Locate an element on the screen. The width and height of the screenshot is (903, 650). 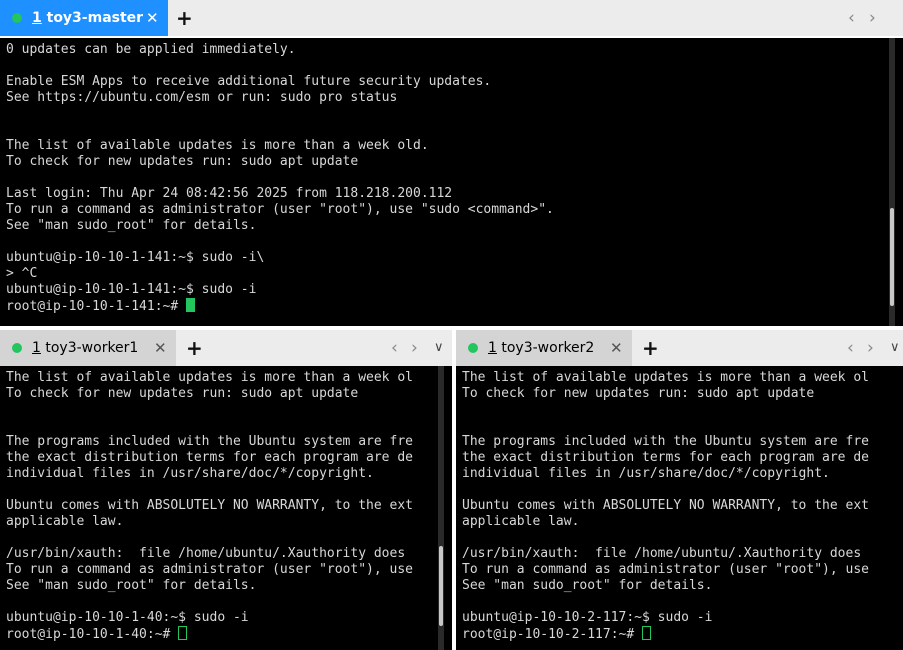
shell-prompt: root@ip-10-10-2-117:~# is located at coordinates (552, 634).